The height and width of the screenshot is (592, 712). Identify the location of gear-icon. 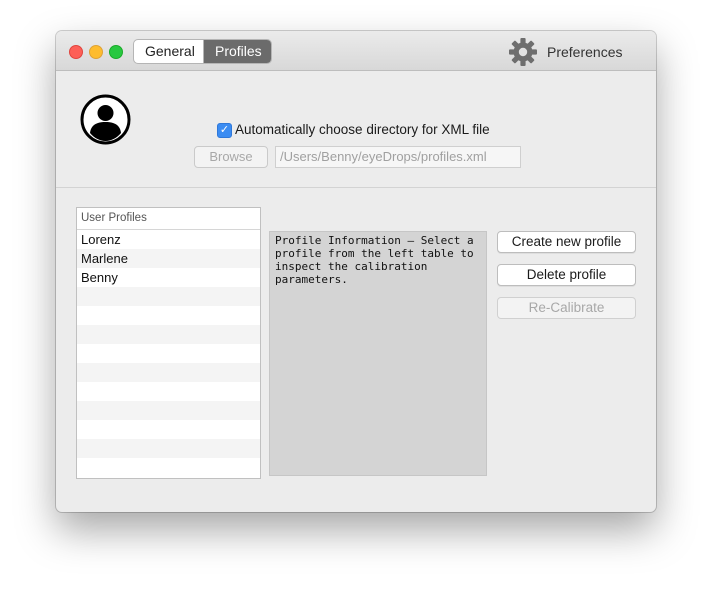
(523, 52).